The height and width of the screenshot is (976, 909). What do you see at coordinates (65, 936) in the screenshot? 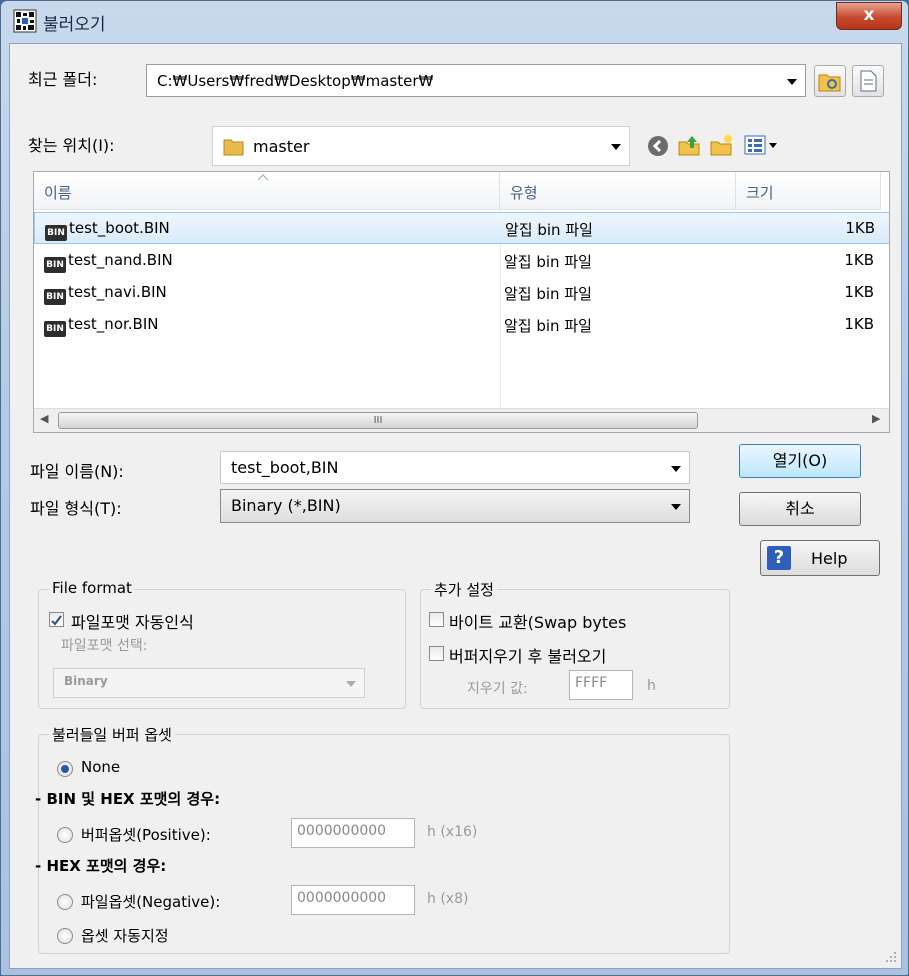
I see `offset-auto-radio` at bounding box center [65, 936].